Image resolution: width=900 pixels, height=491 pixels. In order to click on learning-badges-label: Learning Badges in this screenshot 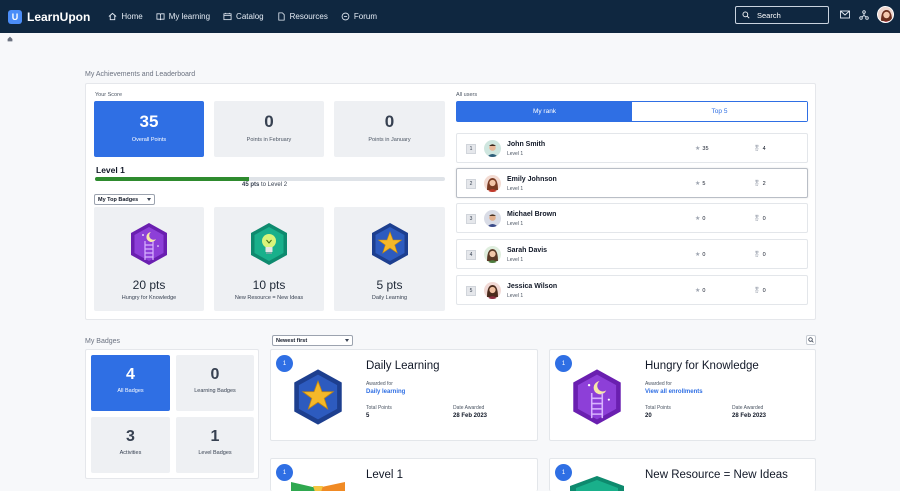, I will do `click(215, 391)`.